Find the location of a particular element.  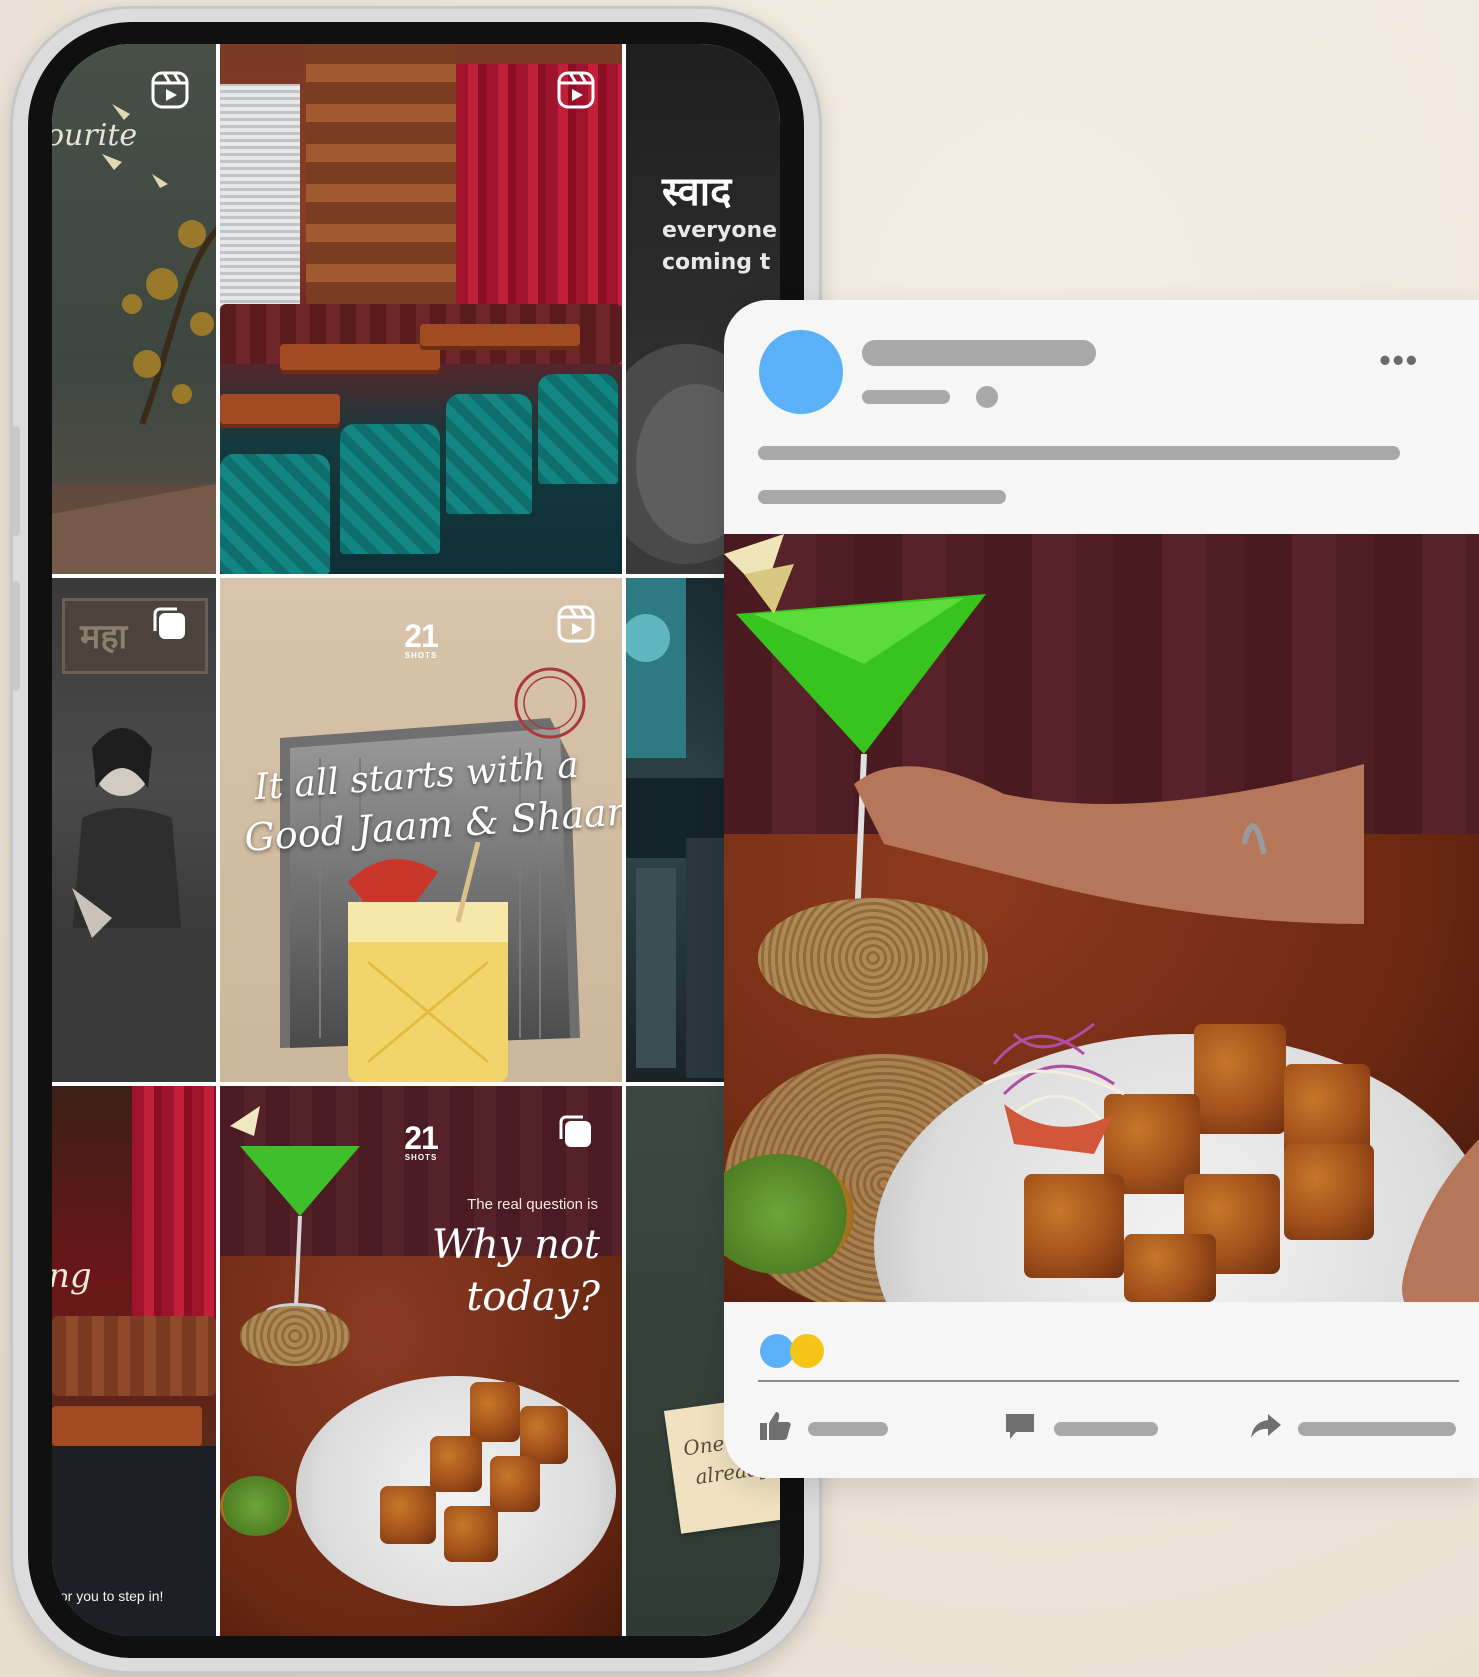

shop-sign-text: महा is located at coordinates (104, 637).